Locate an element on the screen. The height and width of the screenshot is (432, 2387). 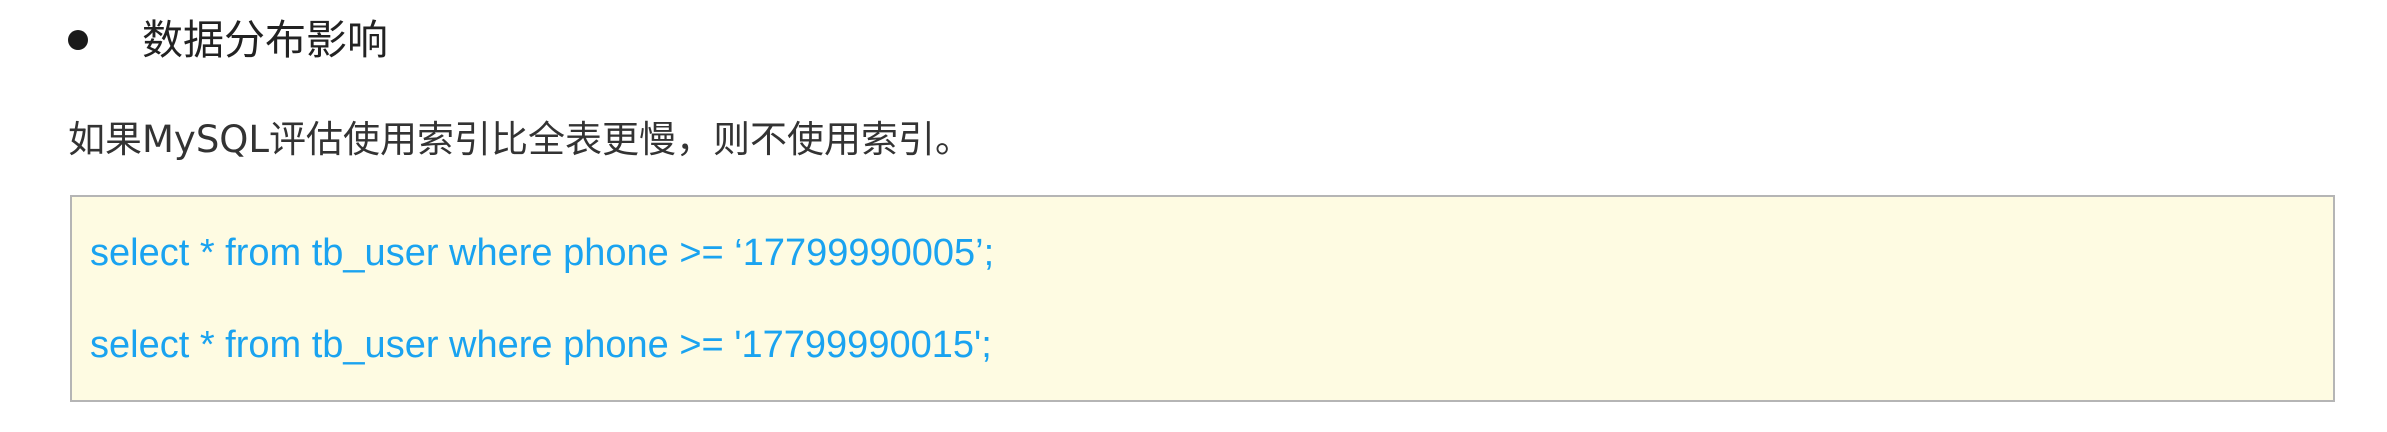
section-heading: 数据分布影响 is located at coordinates (228, 40).